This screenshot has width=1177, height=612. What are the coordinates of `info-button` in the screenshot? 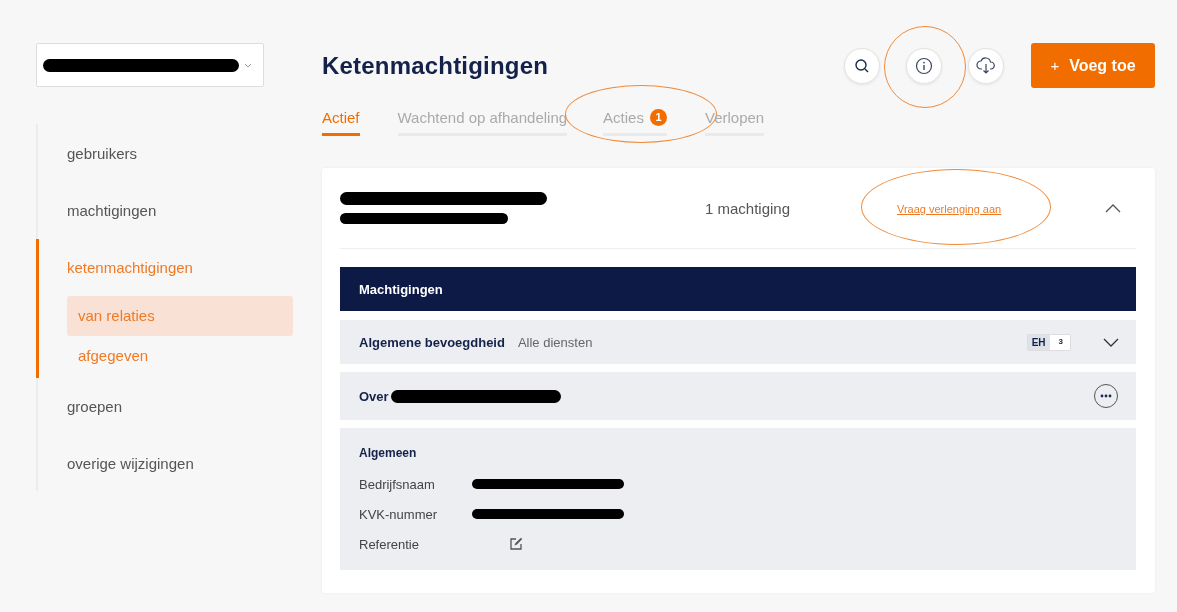 It's located at (924, 65).